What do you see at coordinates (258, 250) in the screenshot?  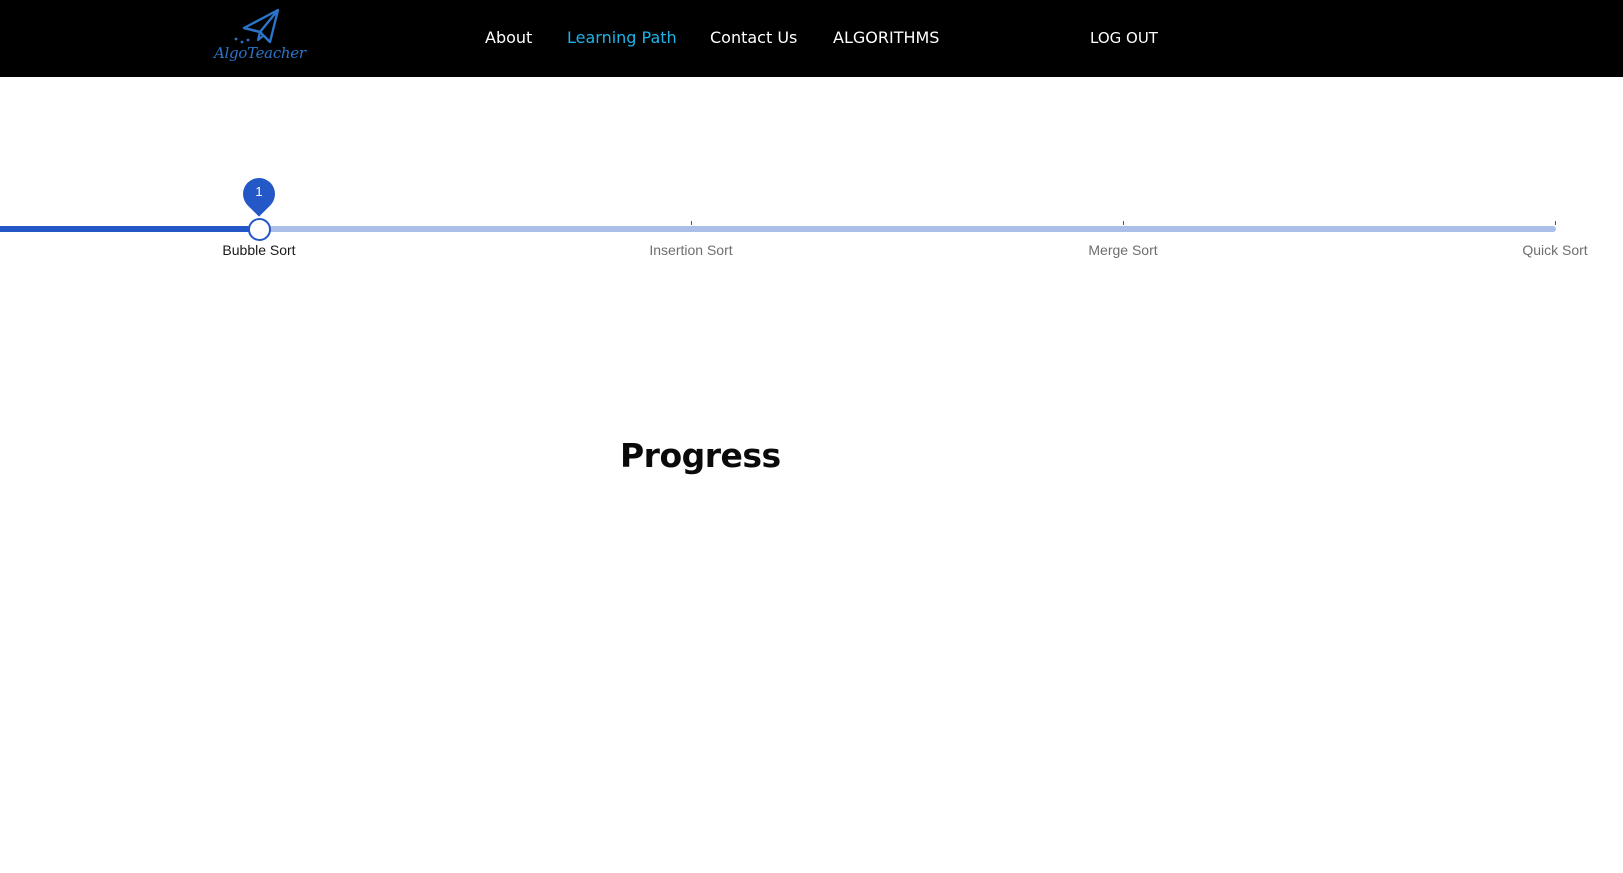 I see `slider-mark-bubble-sort: Bubble Sort` at bounding box center [258, 250].